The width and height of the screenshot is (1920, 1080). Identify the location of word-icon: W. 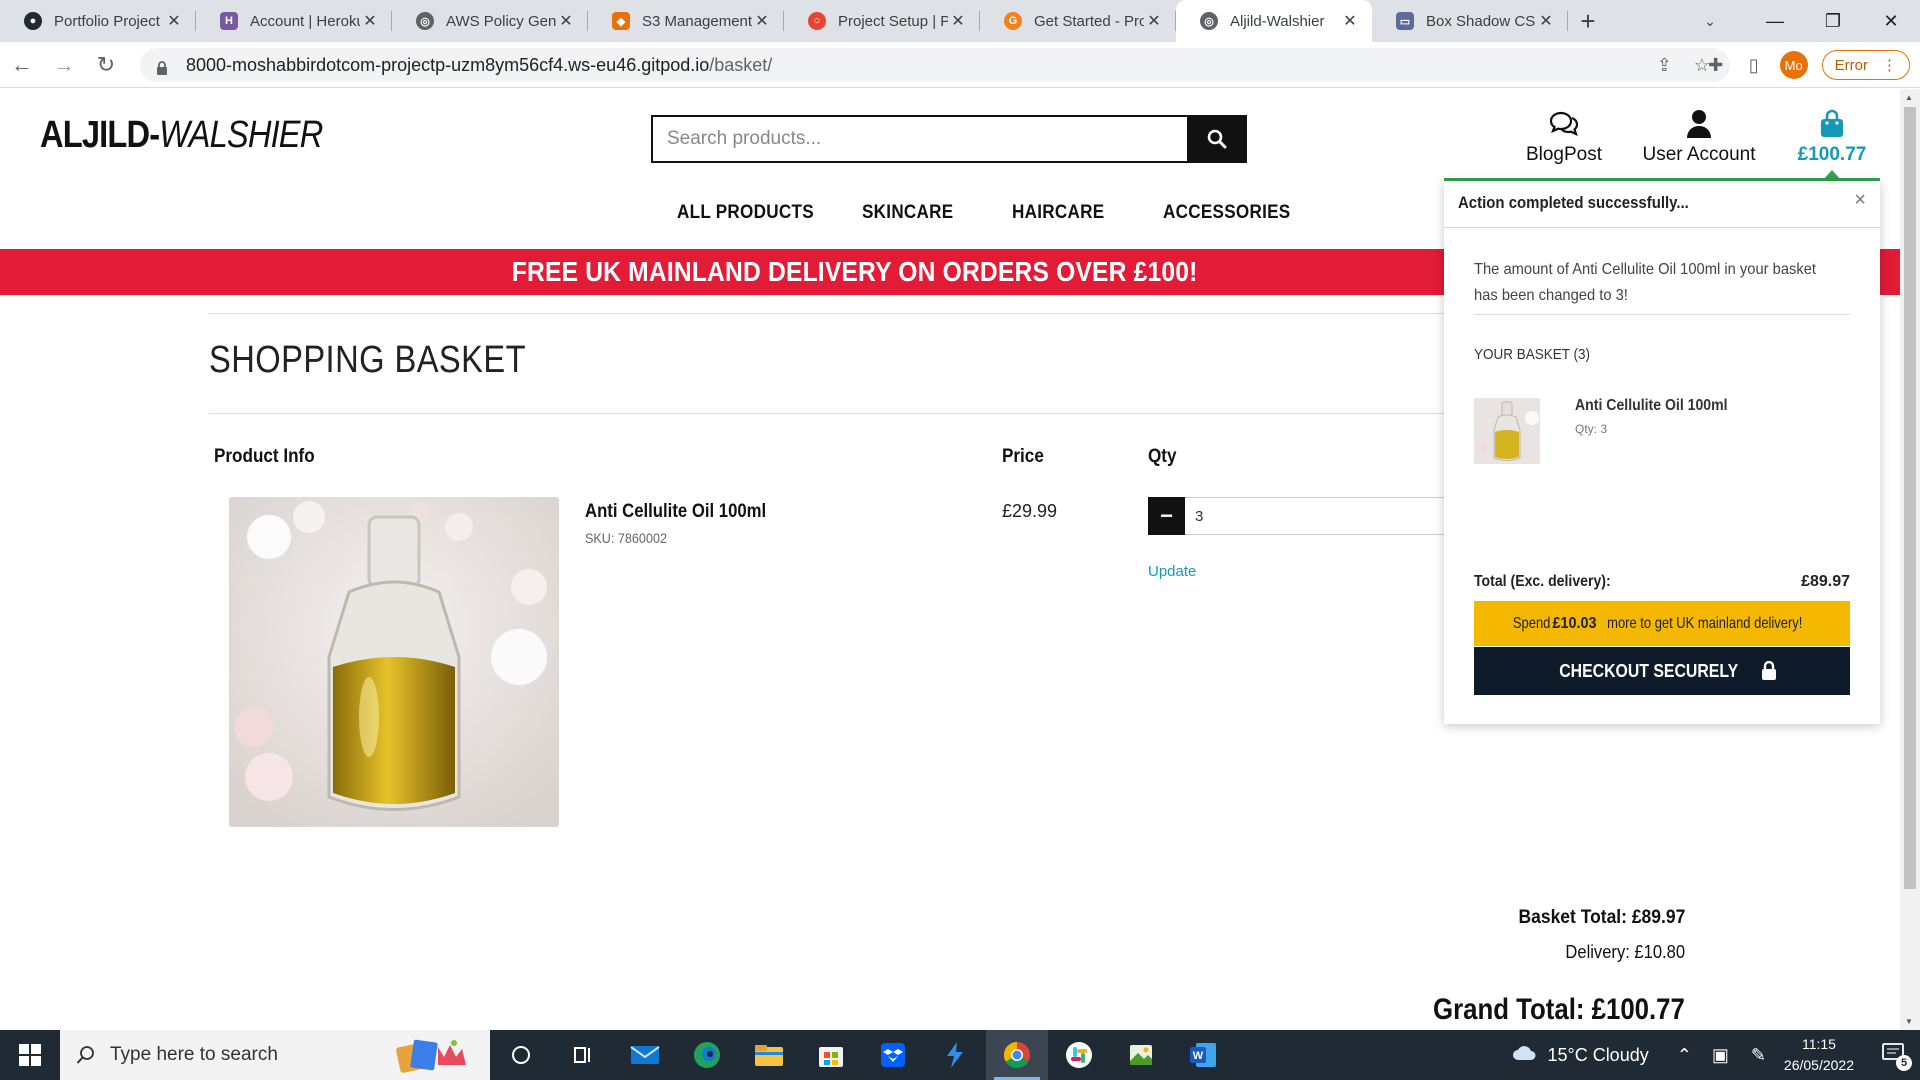
(1203, 1055).